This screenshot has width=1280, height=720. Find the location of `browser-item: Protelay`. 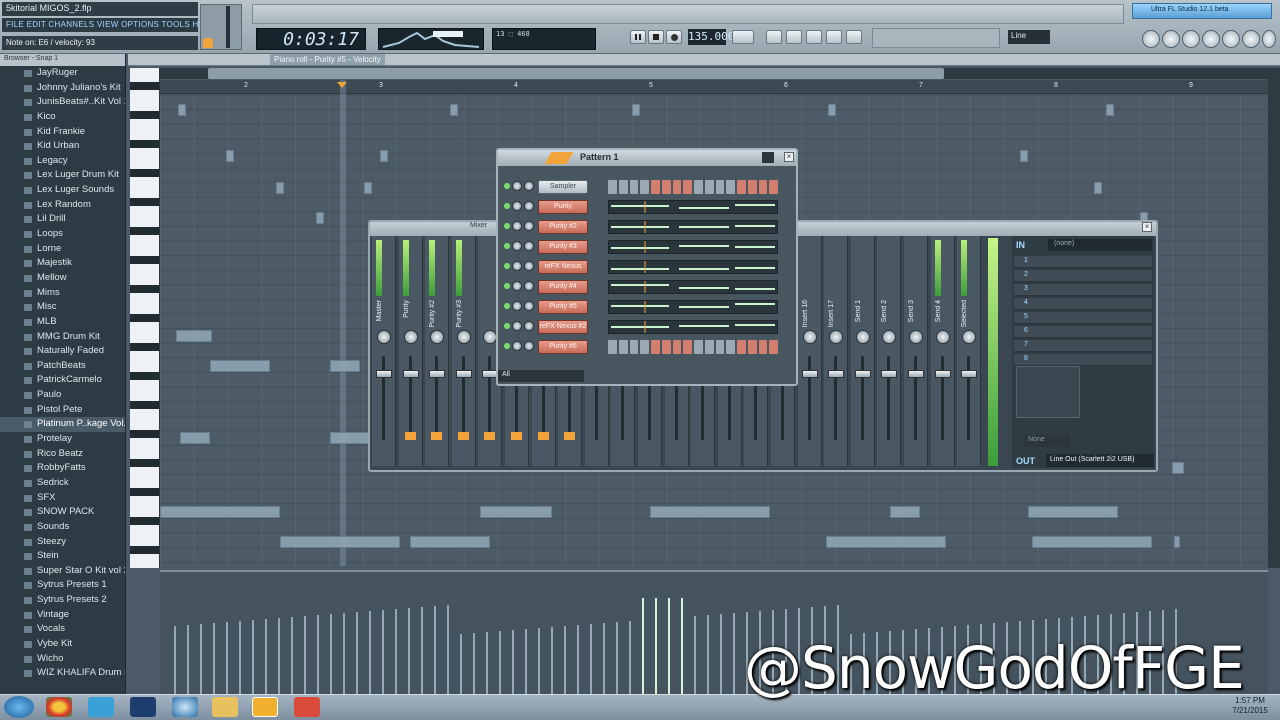

browser-item: Protelay is located at coordinates (62, 439).